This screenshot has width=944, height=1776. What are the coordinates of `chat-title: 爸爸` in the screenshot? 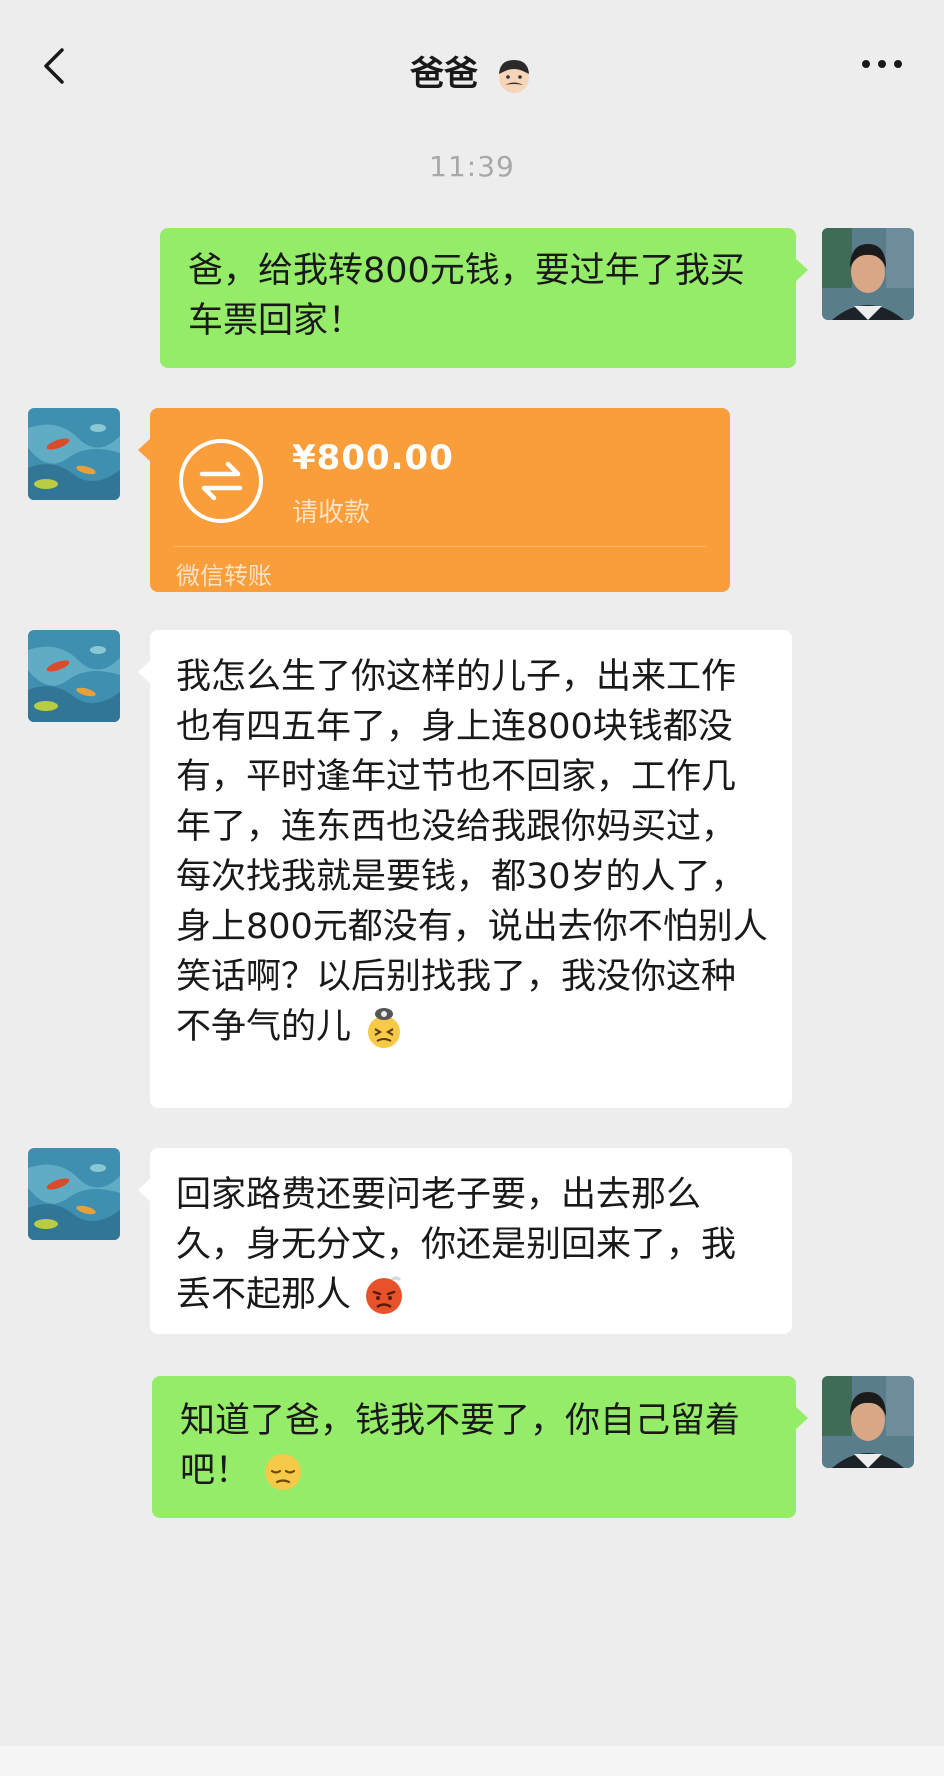 It's located at (472, 71).